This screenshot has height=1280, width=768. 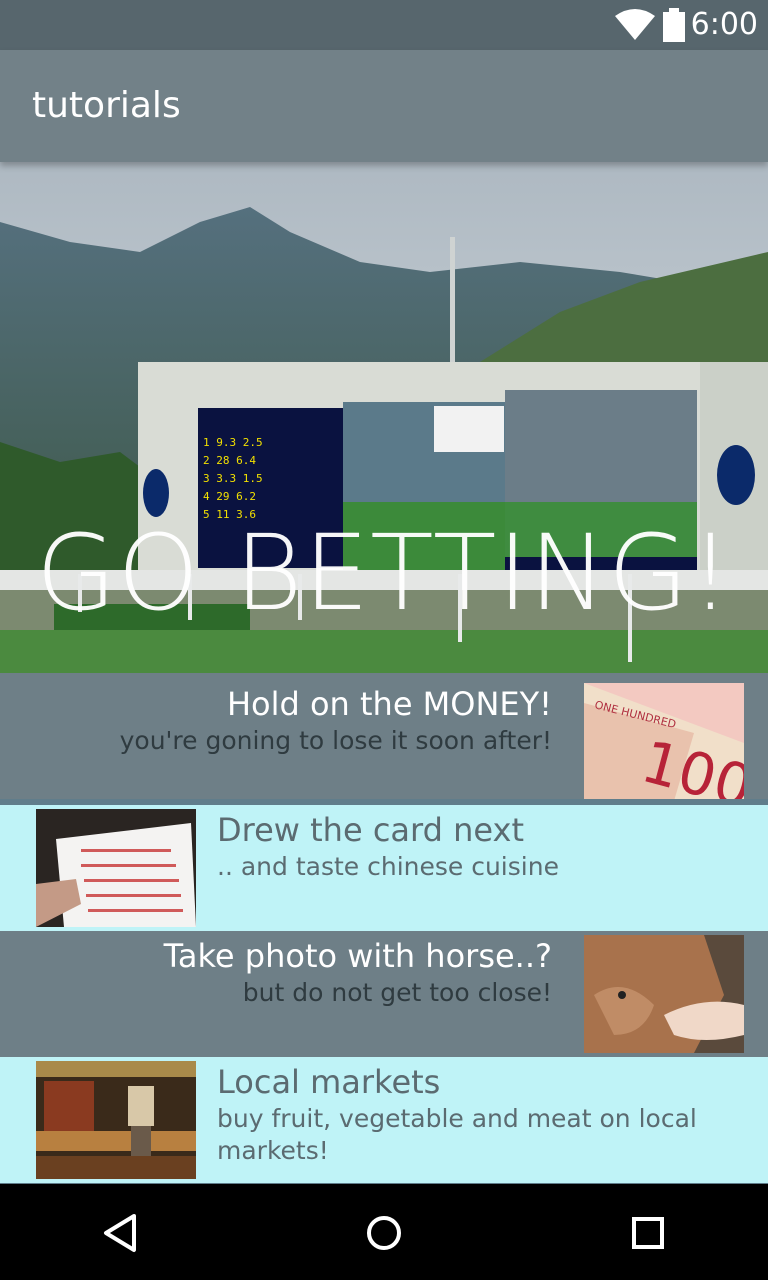 I want to click on betting-slip-image, so click(x=116, y=868).